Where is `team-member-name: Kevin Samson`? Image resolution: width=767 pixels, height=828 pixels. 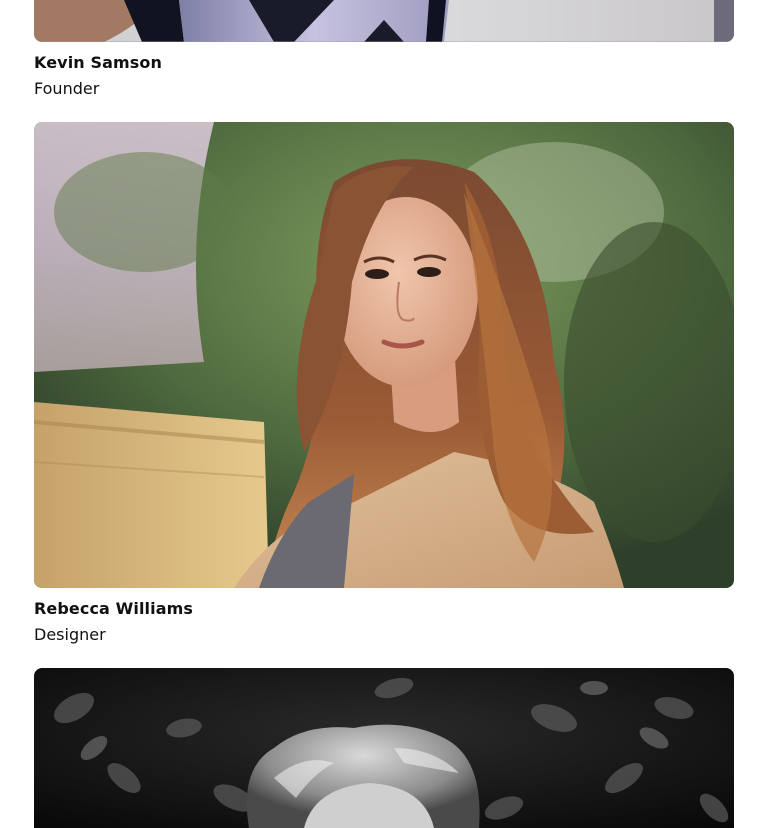 team-member-name: Kevin Samson is located at coordinates (98, 62).